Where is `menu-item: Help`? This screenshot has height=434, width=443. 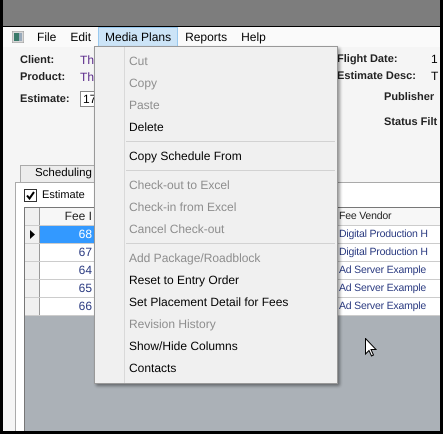
menu-item: Help is located at coordinates (253, 37).